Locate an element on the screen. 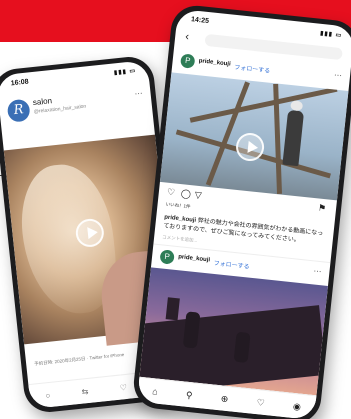 This screenshot has width=351, height=419. heart-icon: ♡ is located at coordinates (170, 193).